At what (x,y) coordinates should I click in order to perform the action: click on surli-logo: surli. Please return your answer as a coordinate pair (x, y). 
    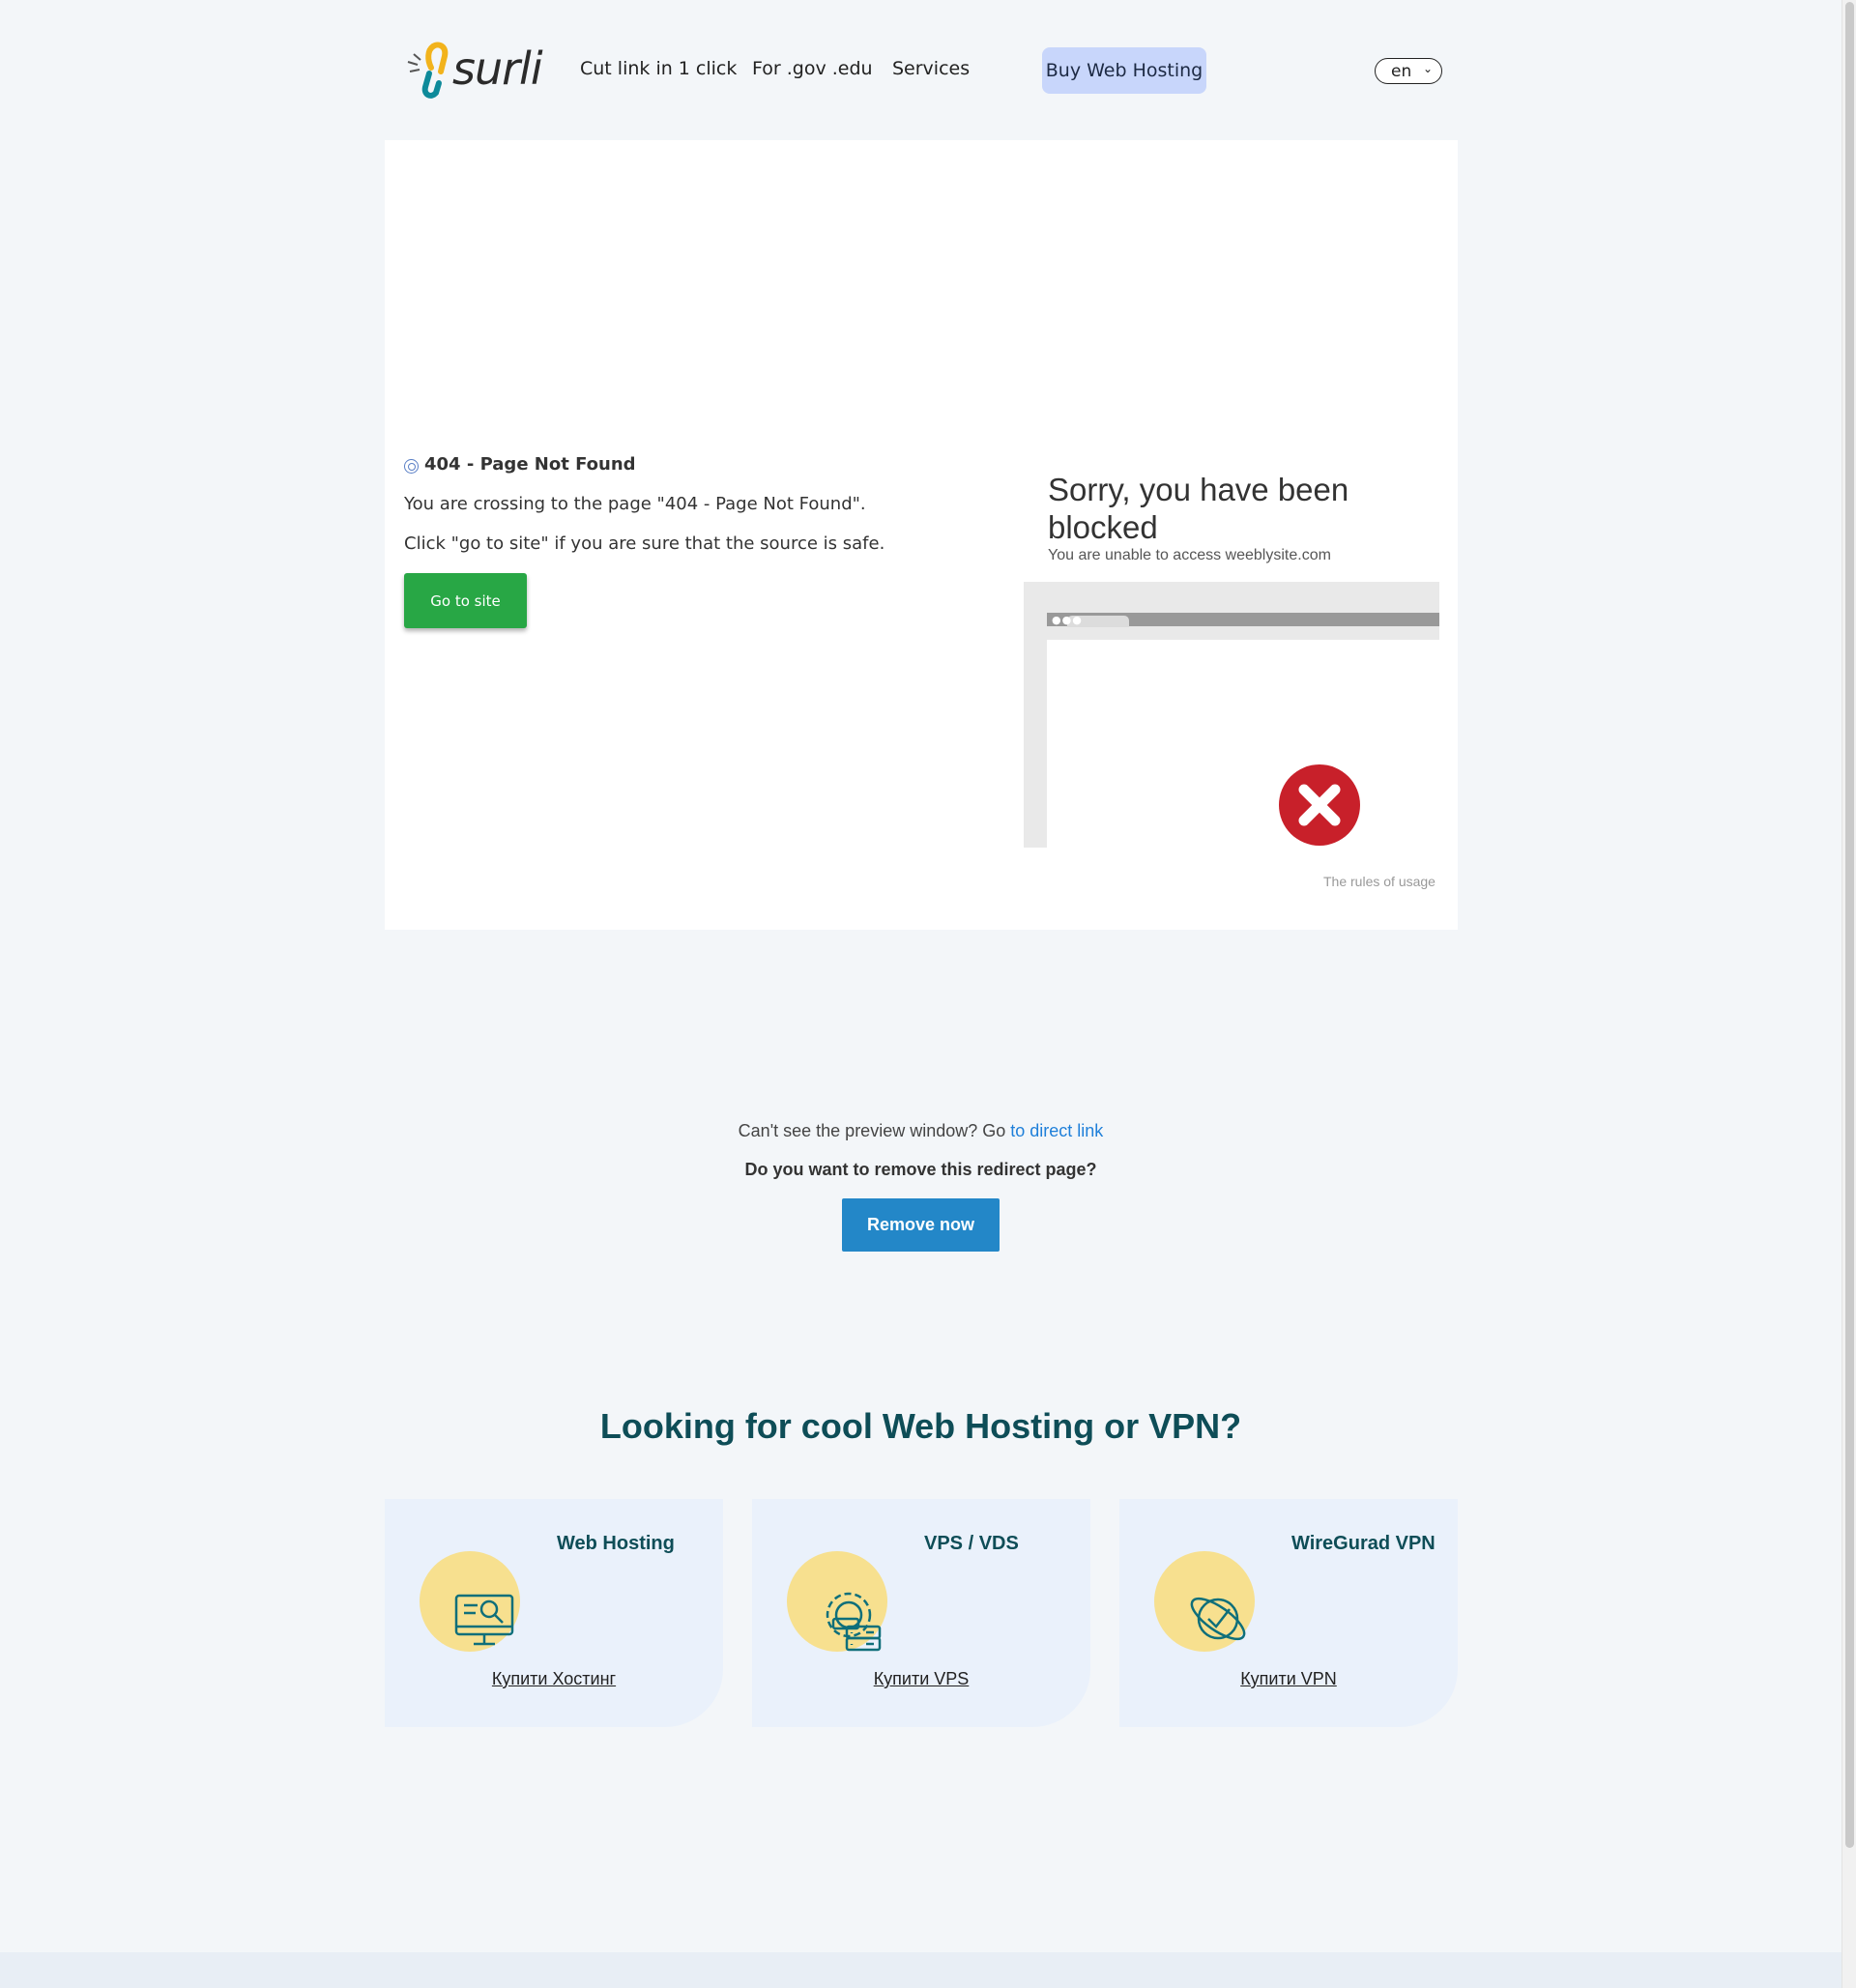
    Looking at the image, I should click on (474, 70).